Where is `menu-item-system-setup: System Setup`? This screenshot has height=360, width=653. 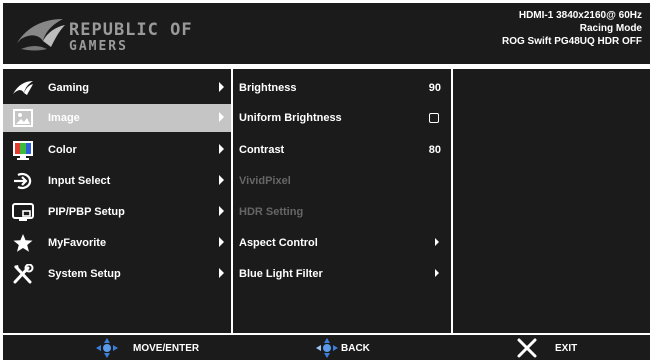
menu-item-system-setup: System Setup is located at coordinates (117, 274).